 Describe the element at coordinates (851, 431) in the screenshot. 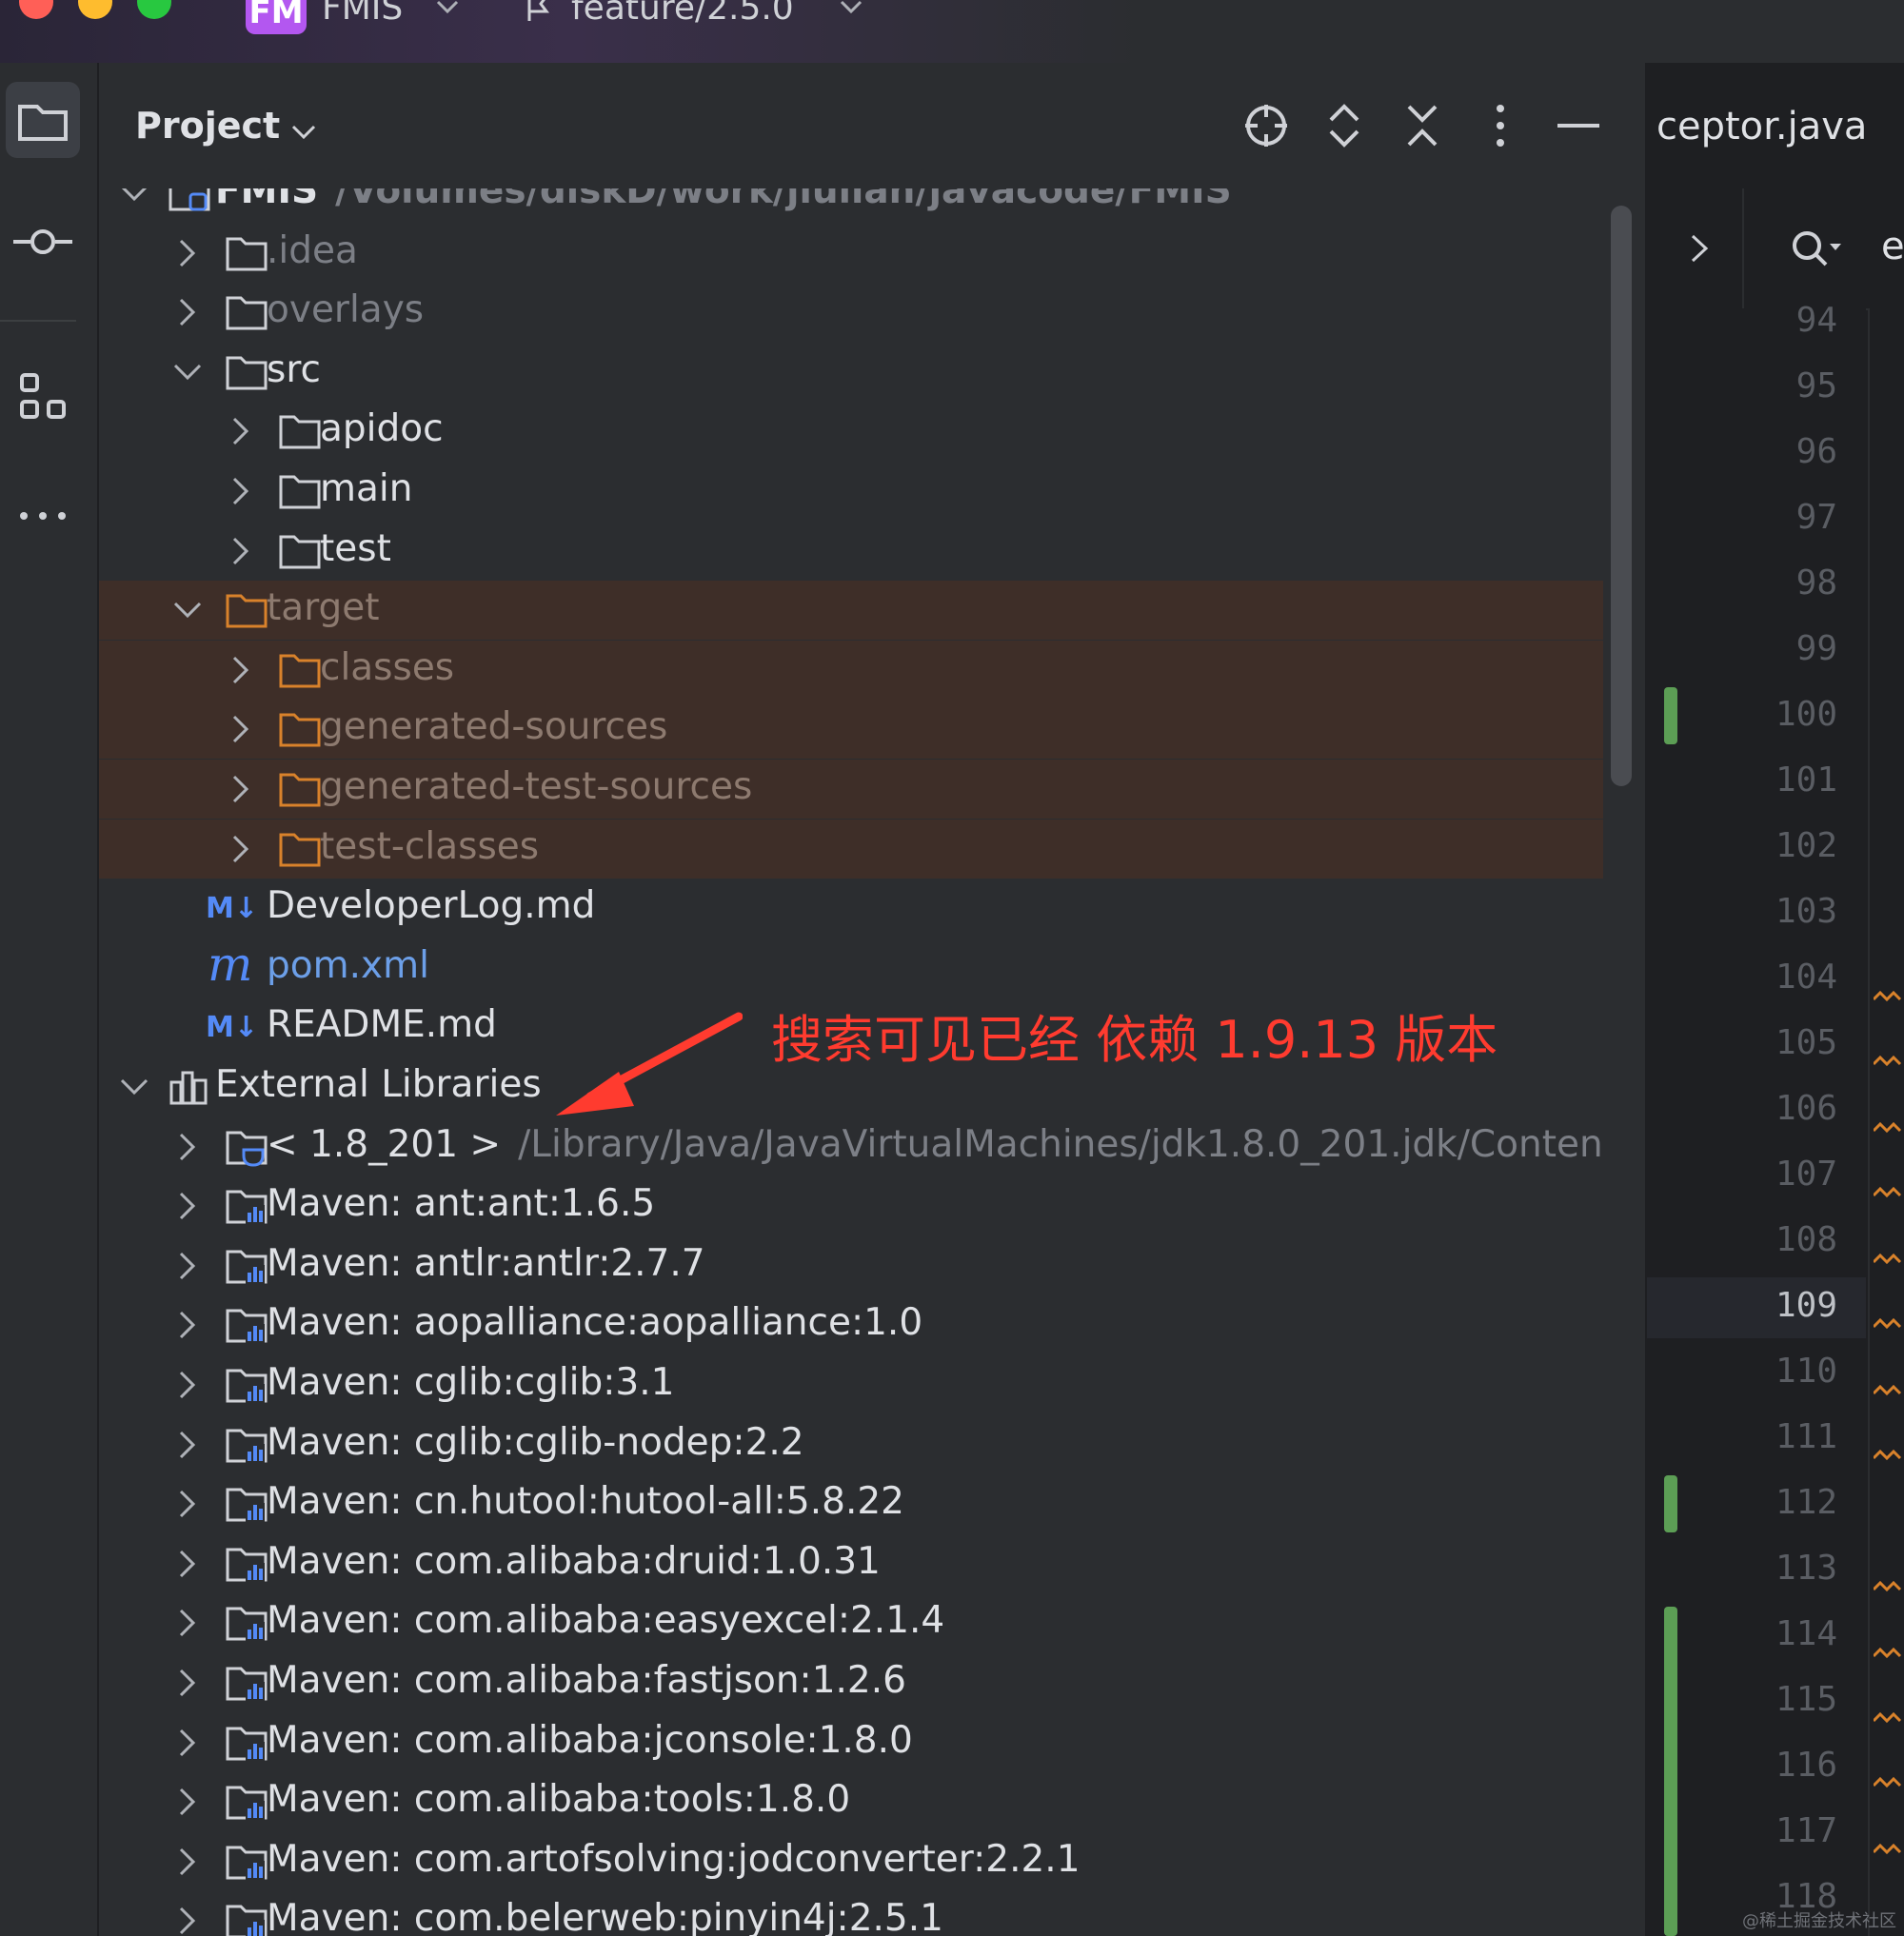

I see `tree-folder-apidoc: apidoc` at that location.